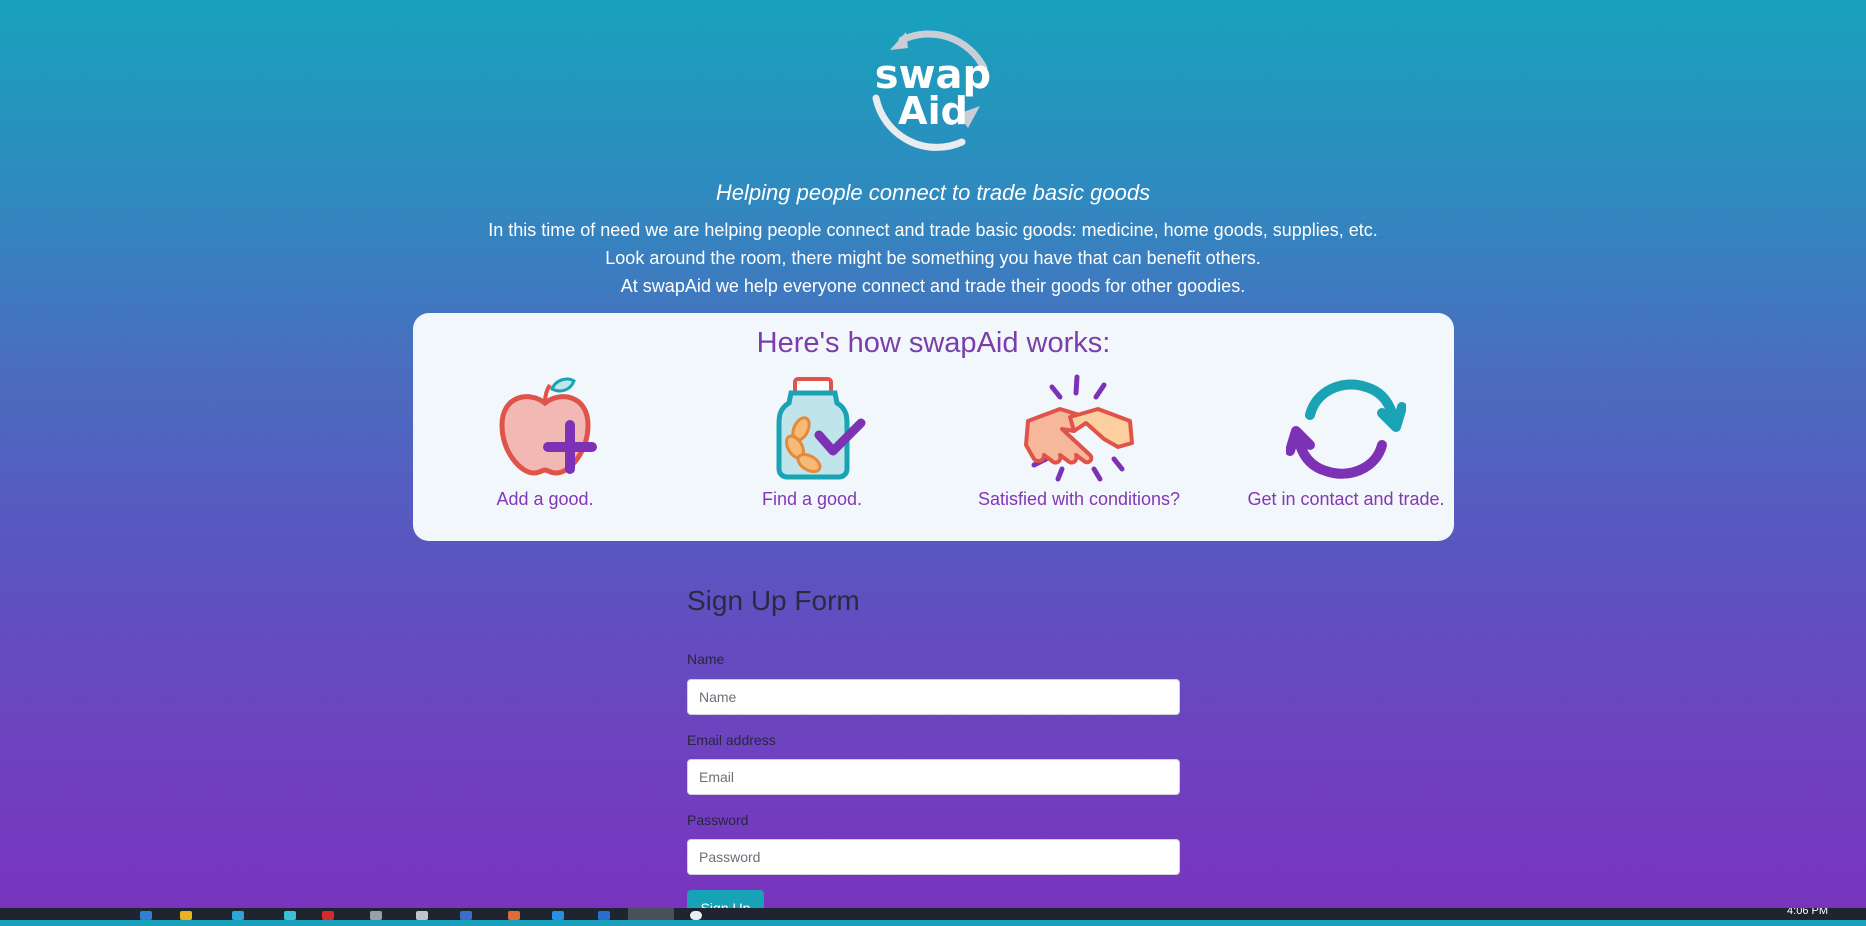  I want to click on name-label: Name, so click(706, 659).